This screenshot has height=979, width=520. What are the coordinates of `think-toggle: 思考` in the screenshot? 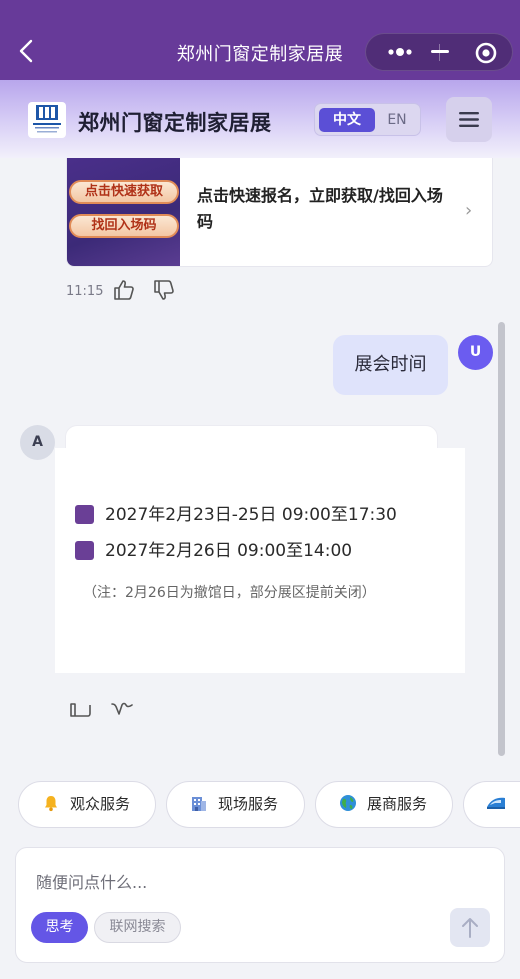 It's located at (59, 927).